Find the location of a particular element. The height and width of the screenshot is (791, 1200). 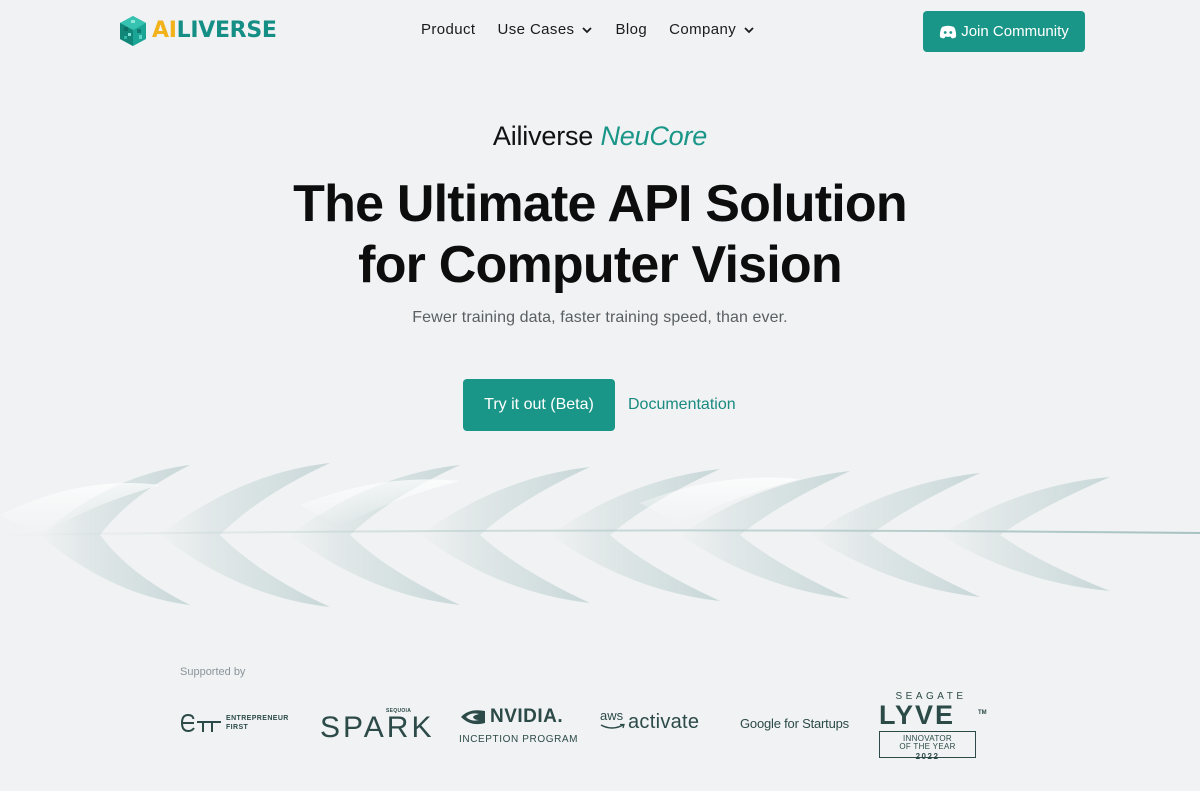

logo-rest-text: LIVERSE is located at coordinates (226, 30).